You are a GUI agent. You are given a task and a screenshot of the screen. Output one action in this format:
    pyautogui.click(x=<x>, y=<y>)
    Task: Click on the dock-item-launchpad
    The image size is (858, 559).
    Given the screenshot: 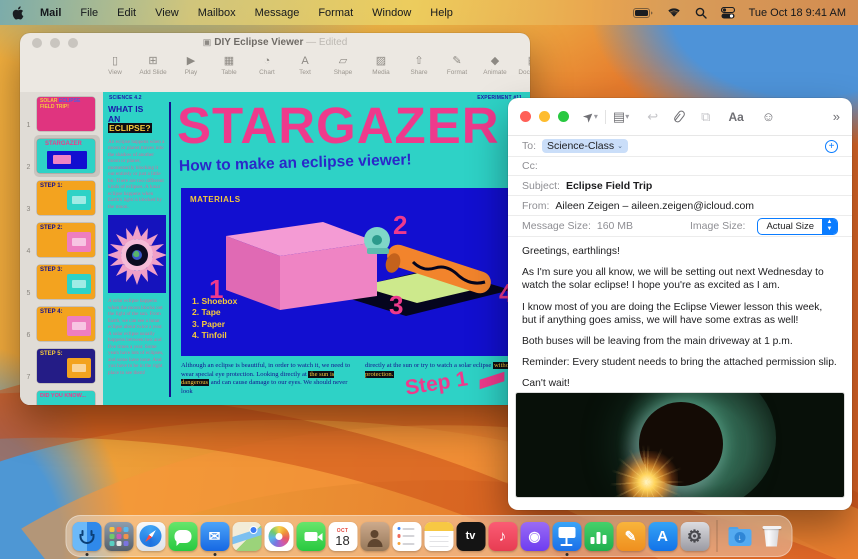 What is the action you would take?
    pyautogui.click(x=119, y=536)
    